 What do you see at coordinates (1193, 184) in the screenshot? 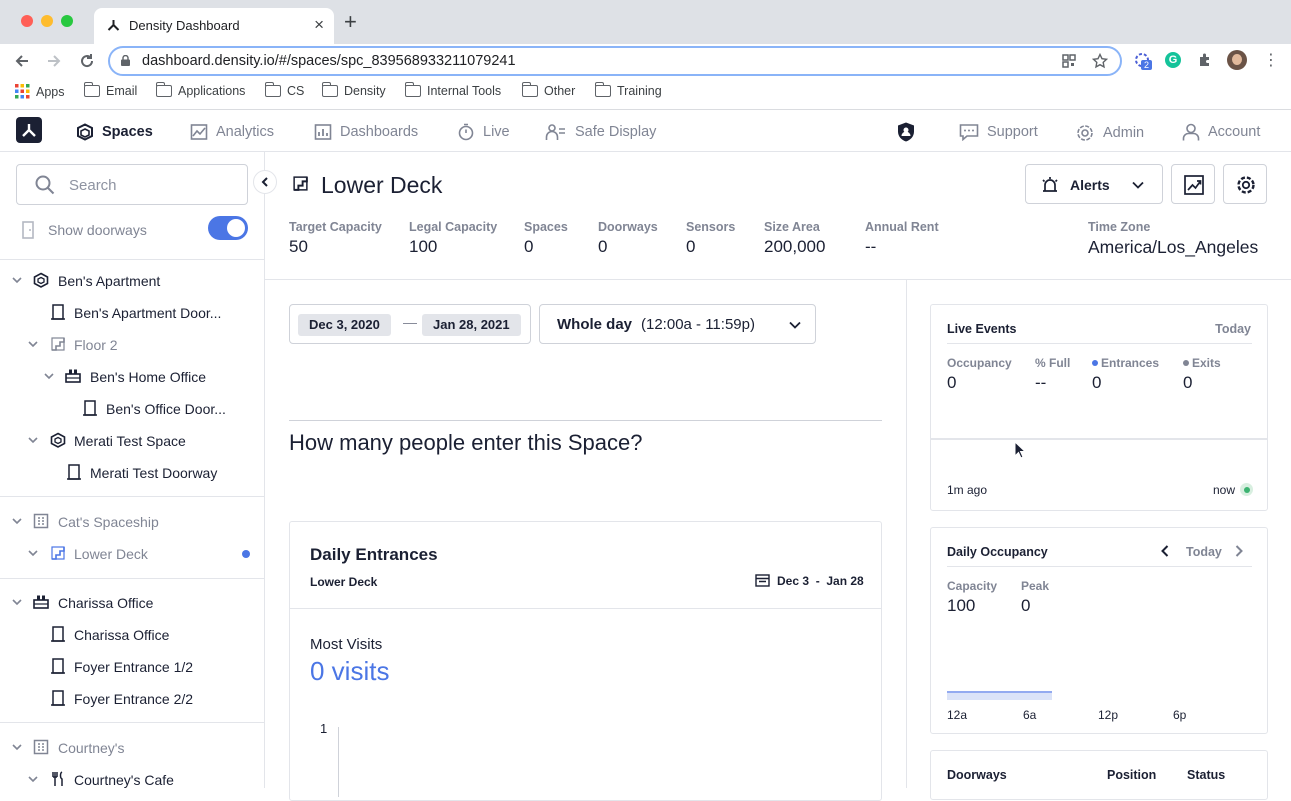
I see `open-analytics-button` at bounding box center [1193, 184].